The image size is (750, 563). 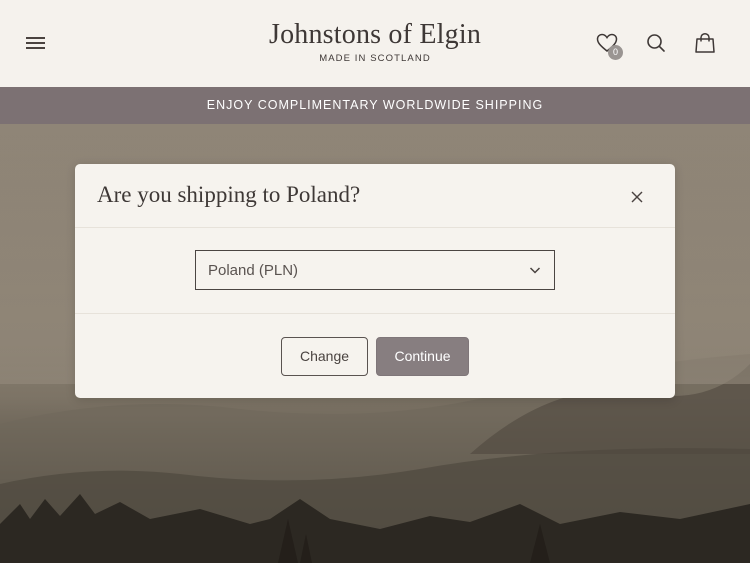 I want to click on close-button, so click(x=637, y=197).